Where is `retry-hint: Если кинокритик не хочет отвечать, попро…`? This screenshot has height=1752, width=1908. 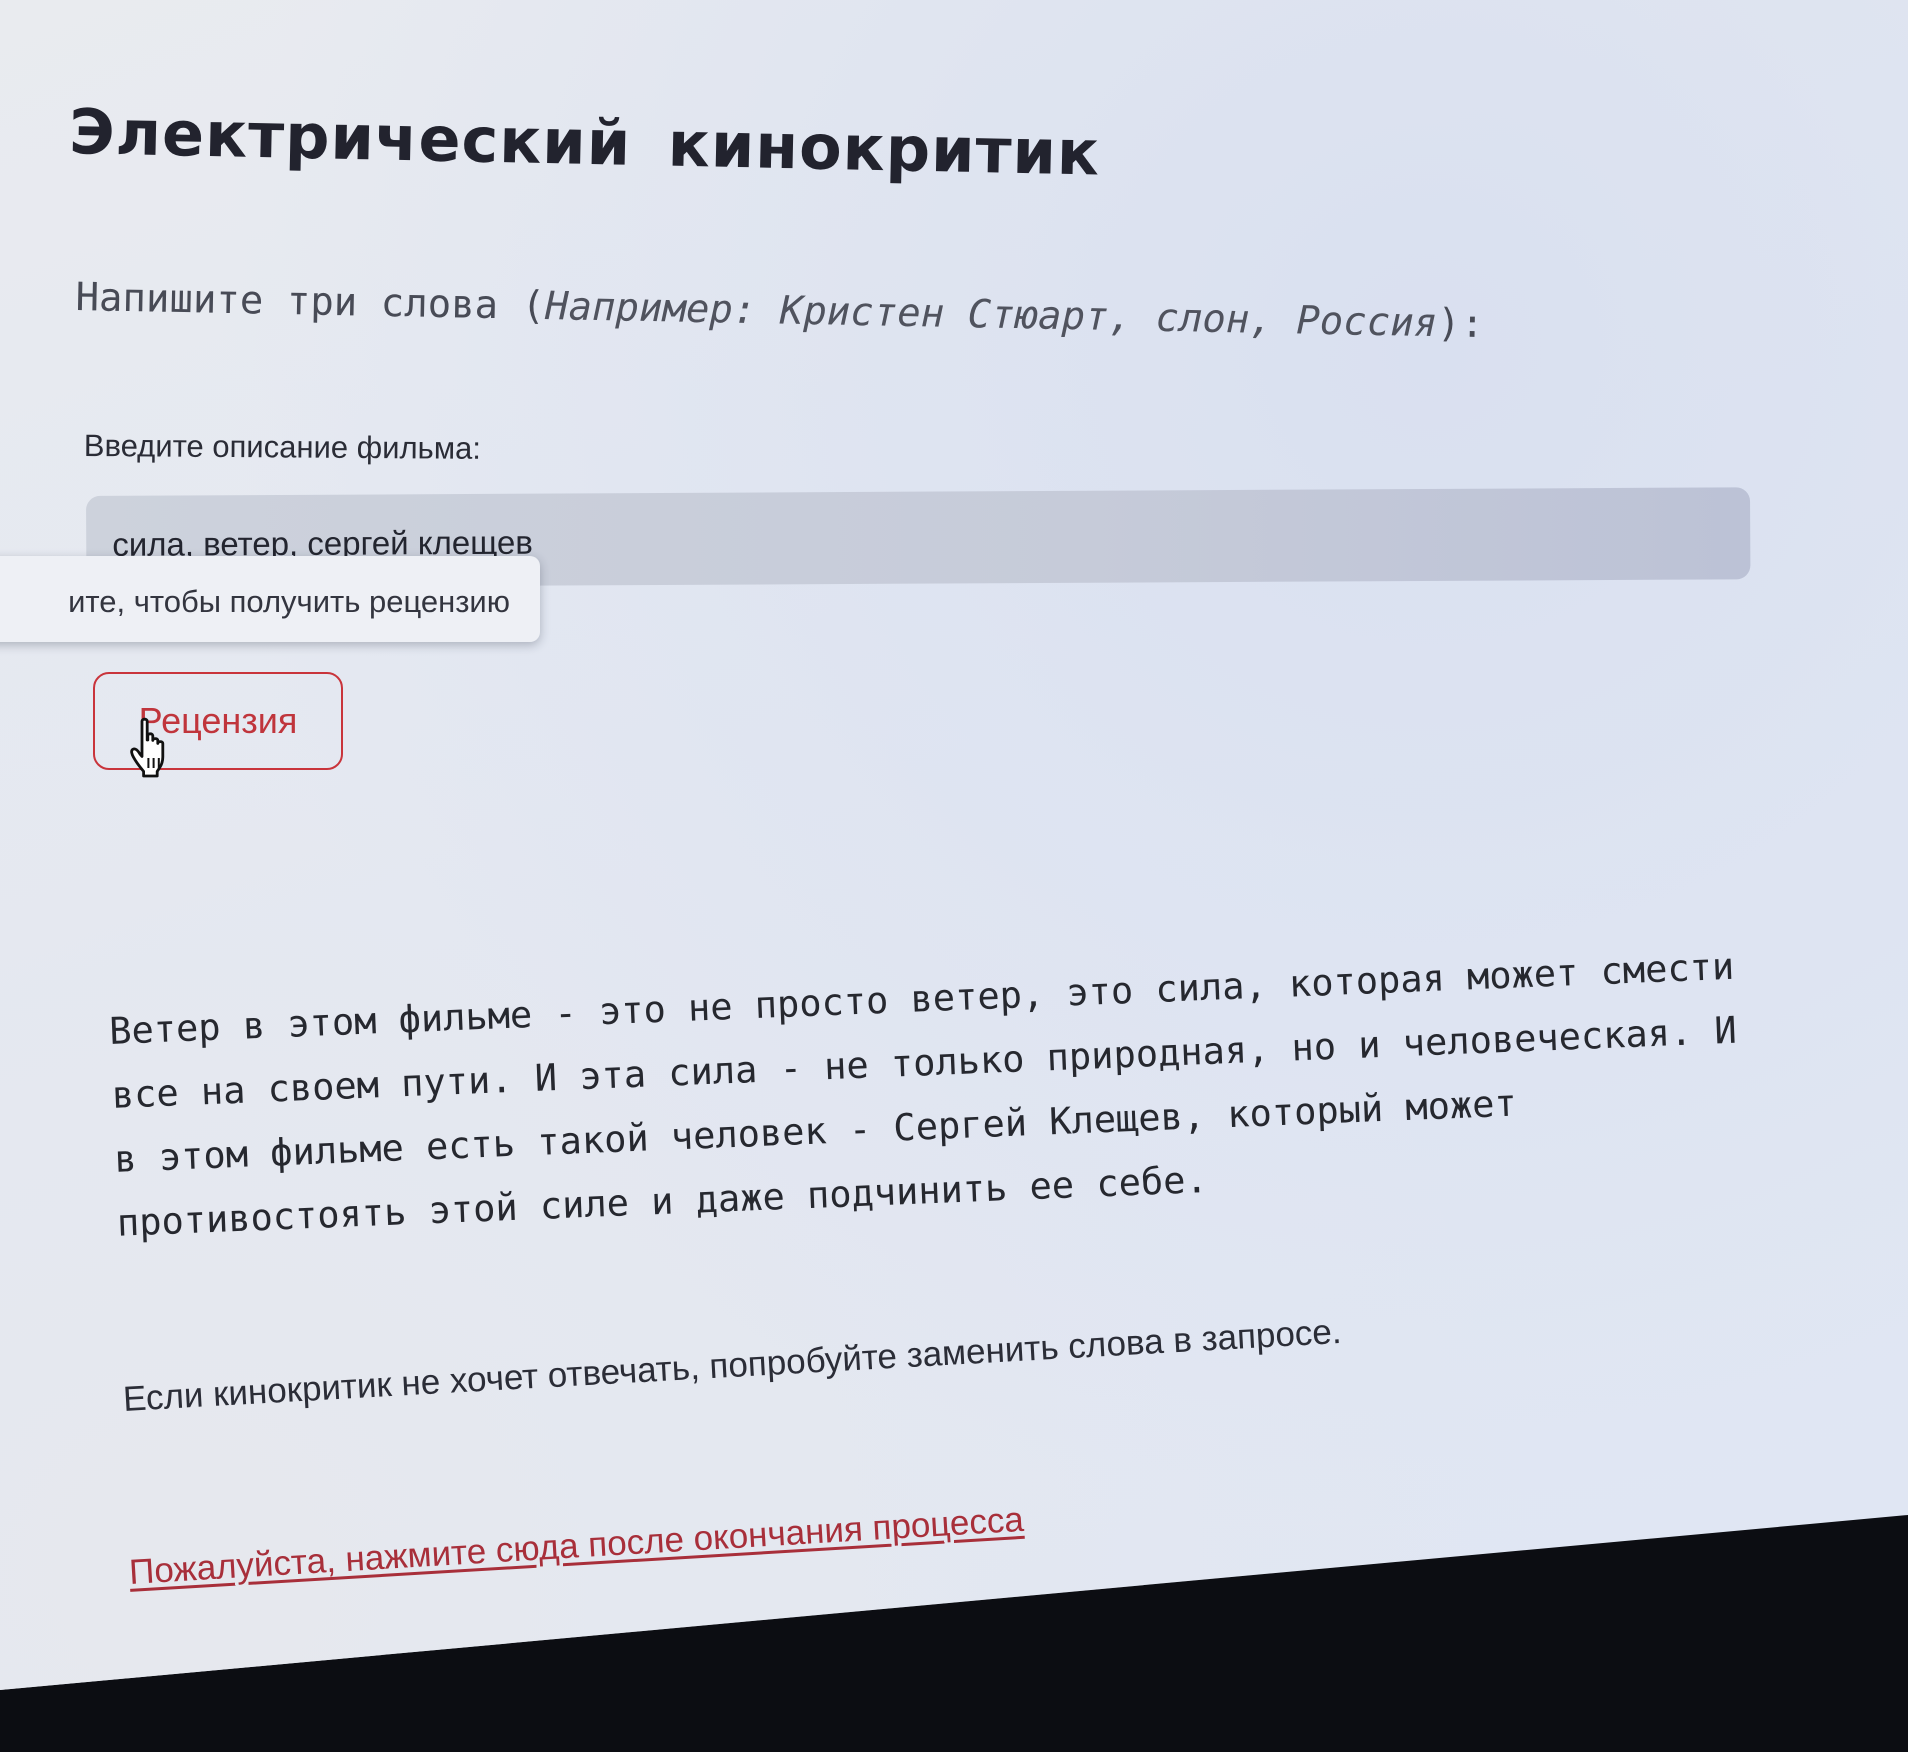 retry-hint: Если кинокритик не хочет отвечать, попро… is located at coordinates (732, 1365).